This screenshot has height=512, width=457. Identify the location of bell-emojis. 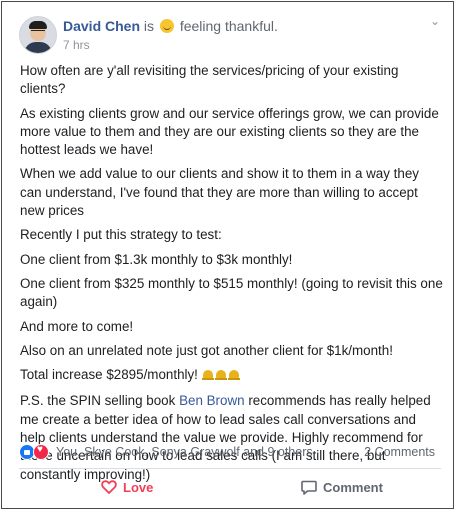
(221, 377).